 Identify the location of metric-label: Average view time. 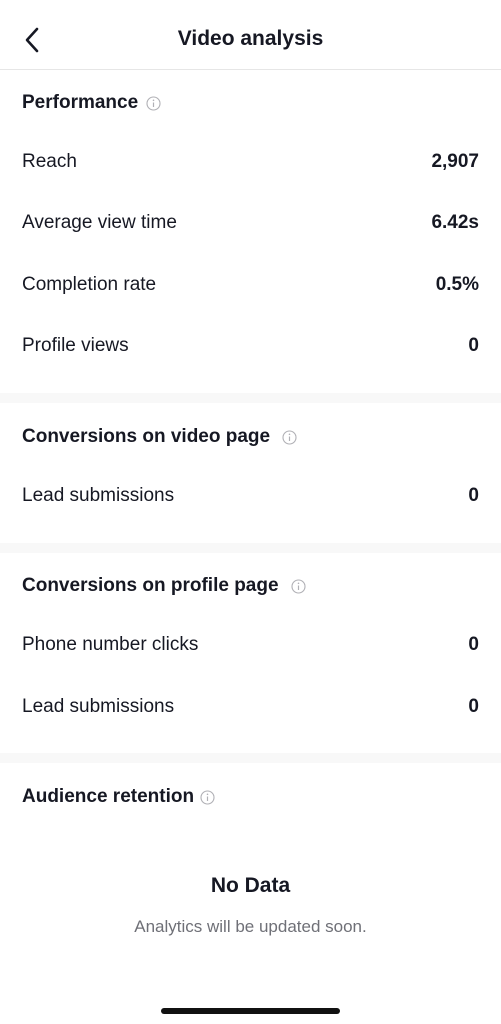
(99, 222).